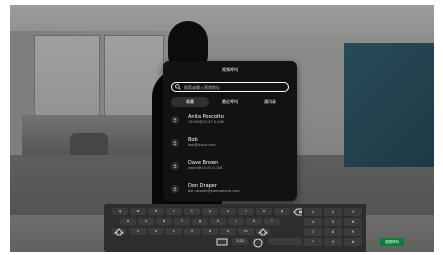  What do you see at coordinates (313, 212) in the screenshot?
I see `numpad-1: 1` at bounding box center [313, 212].